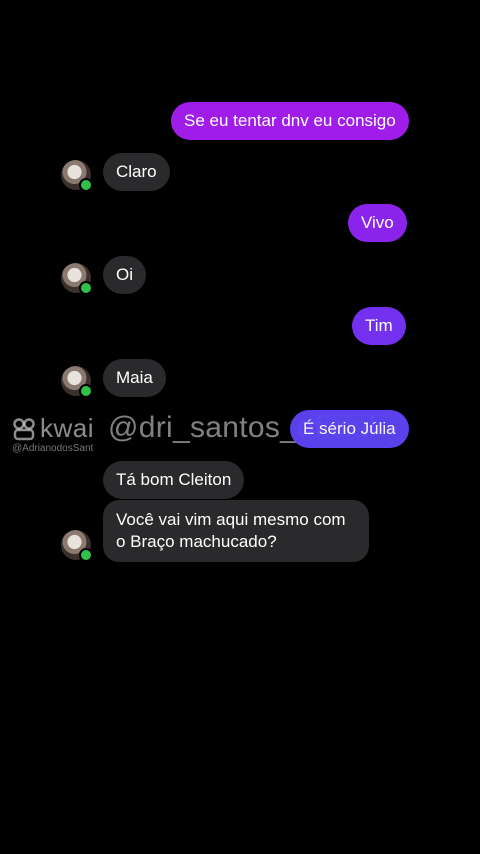 This screenshot has width=480, height=854. Describe the element at coordinates (134, 378) in the screenshot. I see `message-incoming-3: Maia` at that location.